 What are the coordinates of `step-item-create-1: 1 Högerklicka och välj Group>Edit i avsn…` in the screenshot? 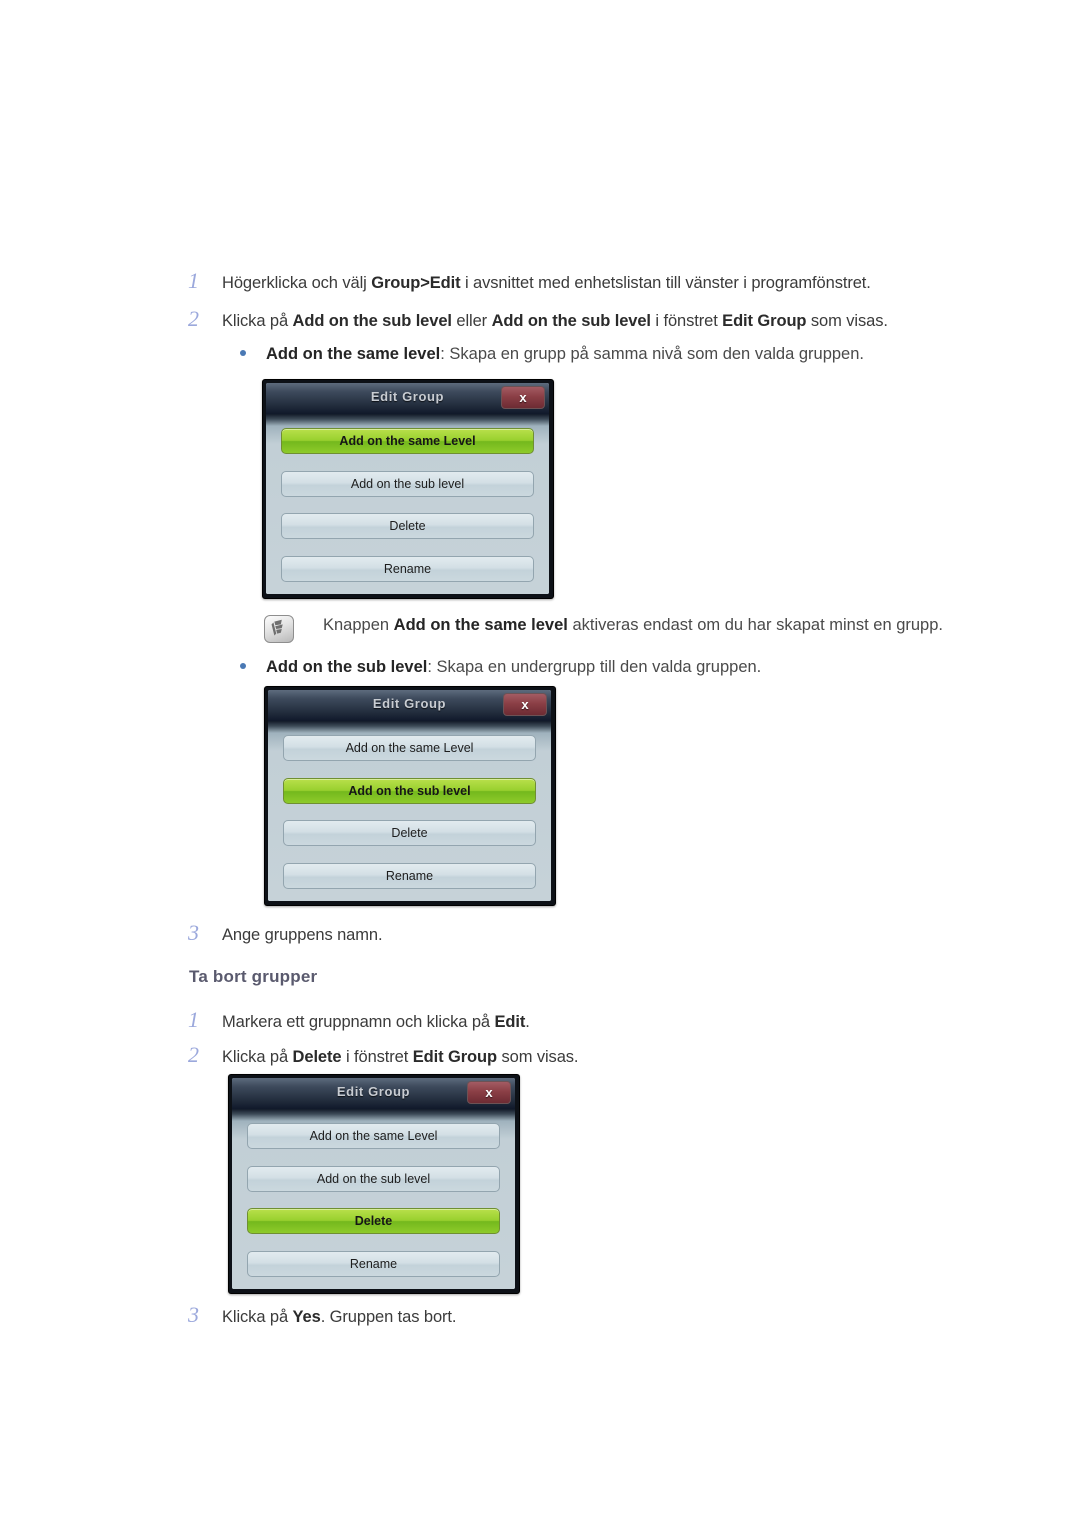 It's located at (529, 282).